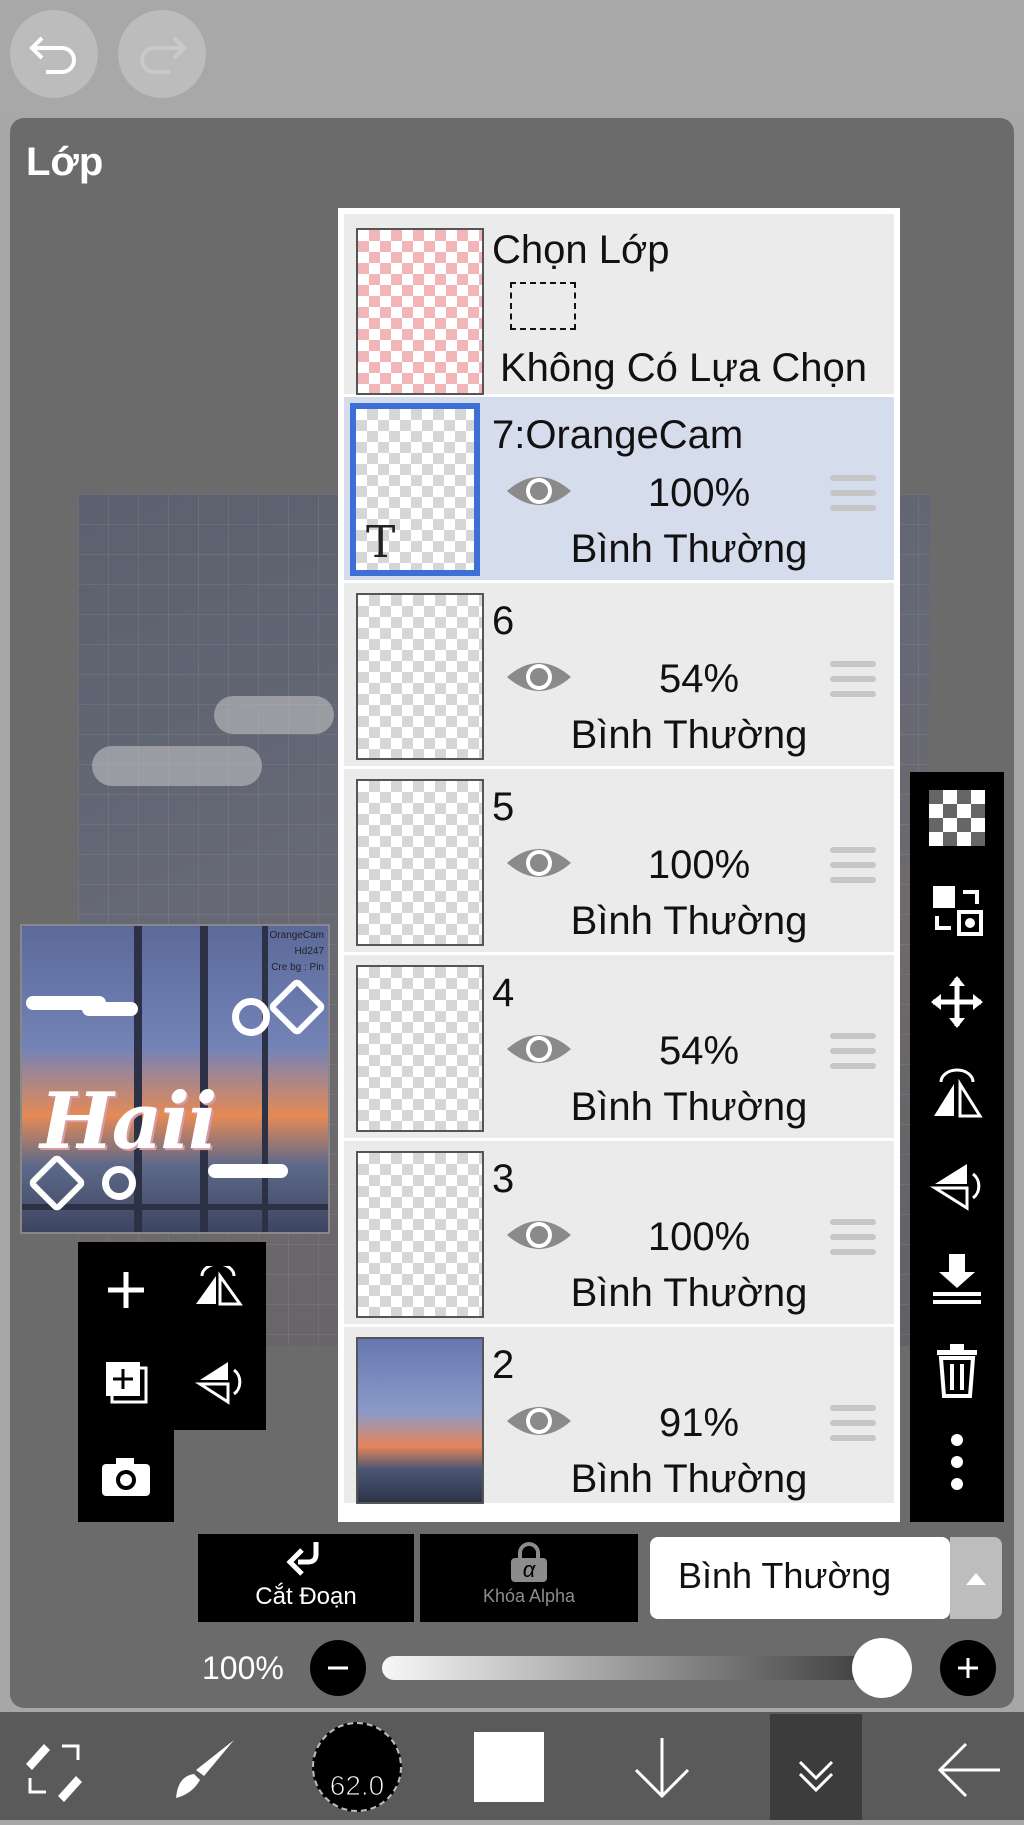 This screenshot has height=1825, width=1024. What do you see at coordinates (503, 621) in the screenshot?
I see `layer-name: 6` at bounding box center [503, 621].